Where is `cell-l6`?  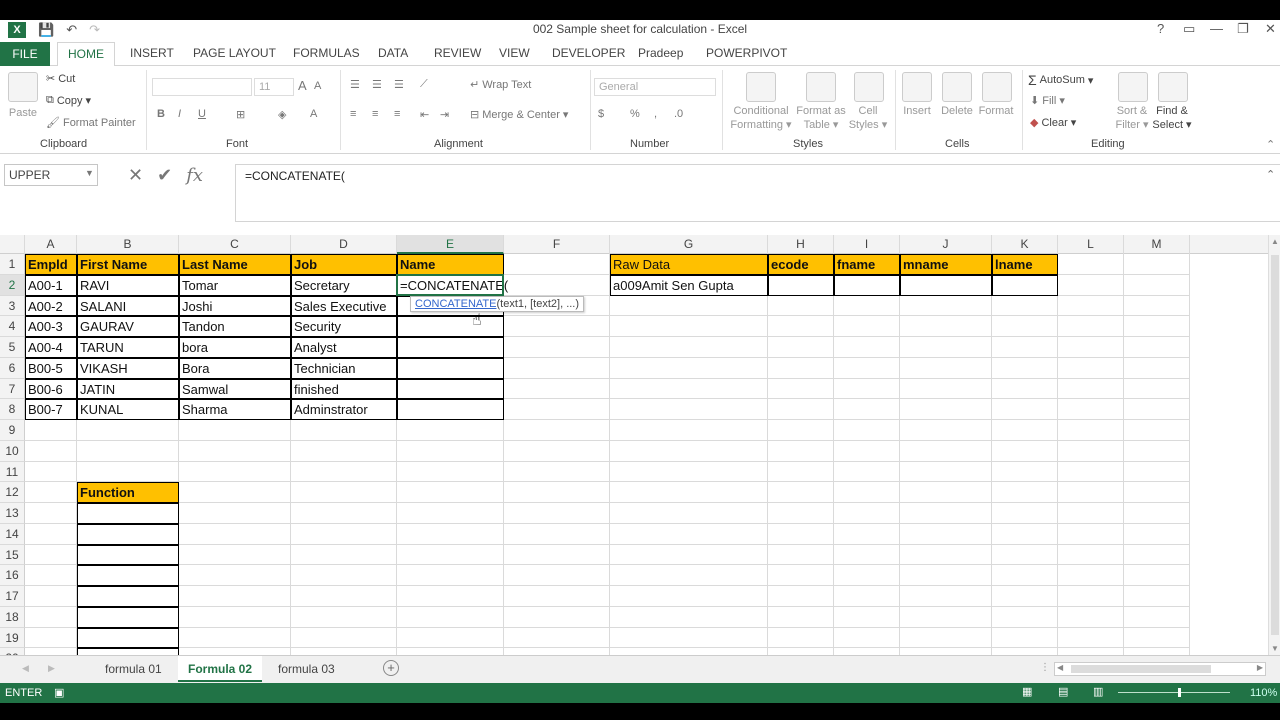 cell-l6 is located at coordinates (1091, 368).